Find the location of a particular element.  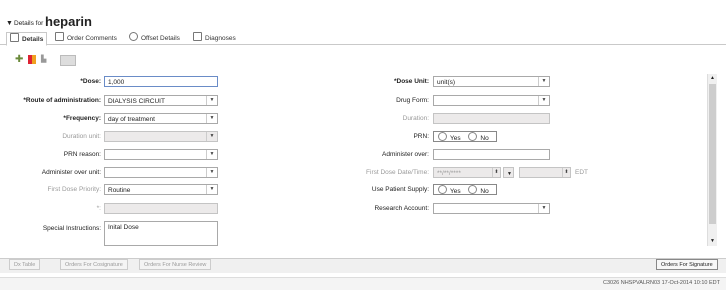

reference-icon is located at coordinates (68, 60).